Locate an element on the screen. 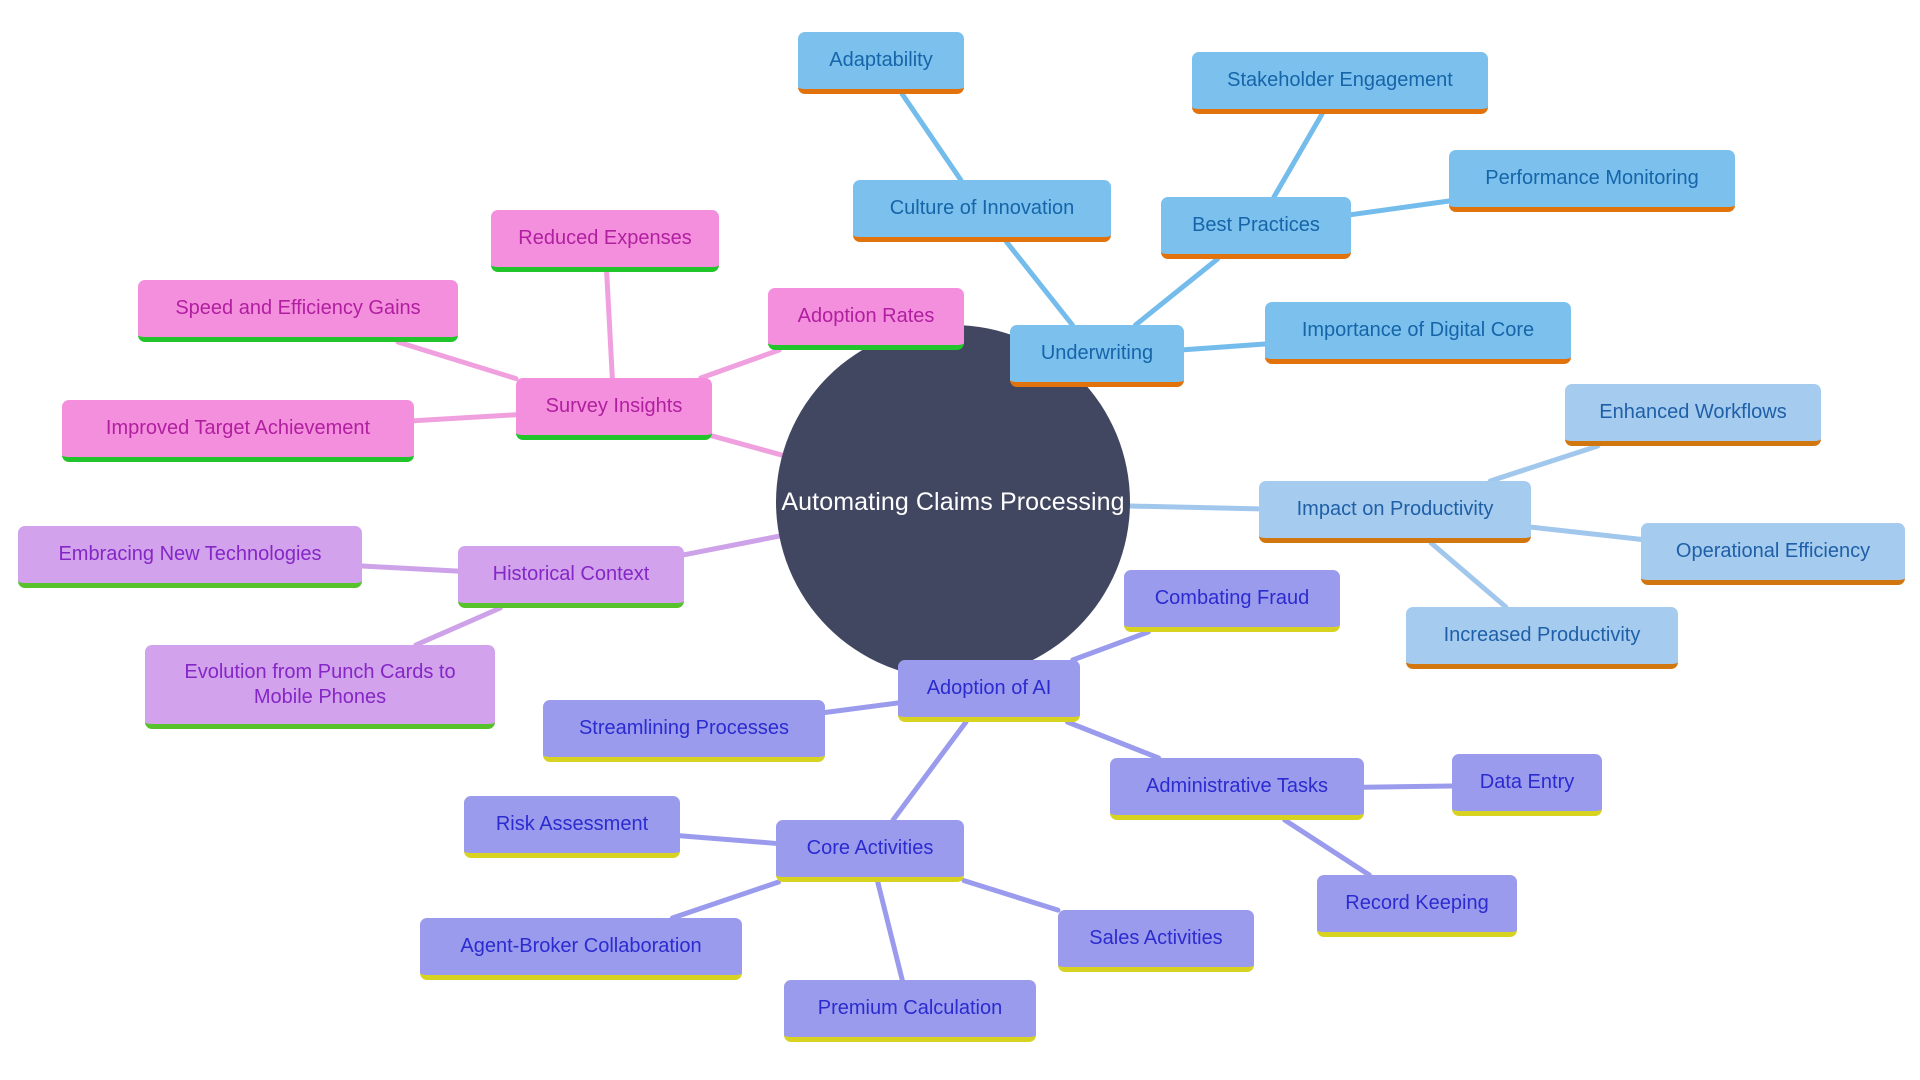 Image resolution: width=1920 pixels, height=1080 pixels. node-stakeholder-engagement: Stakeholder Engagement is located at coordinates (1340, 83).